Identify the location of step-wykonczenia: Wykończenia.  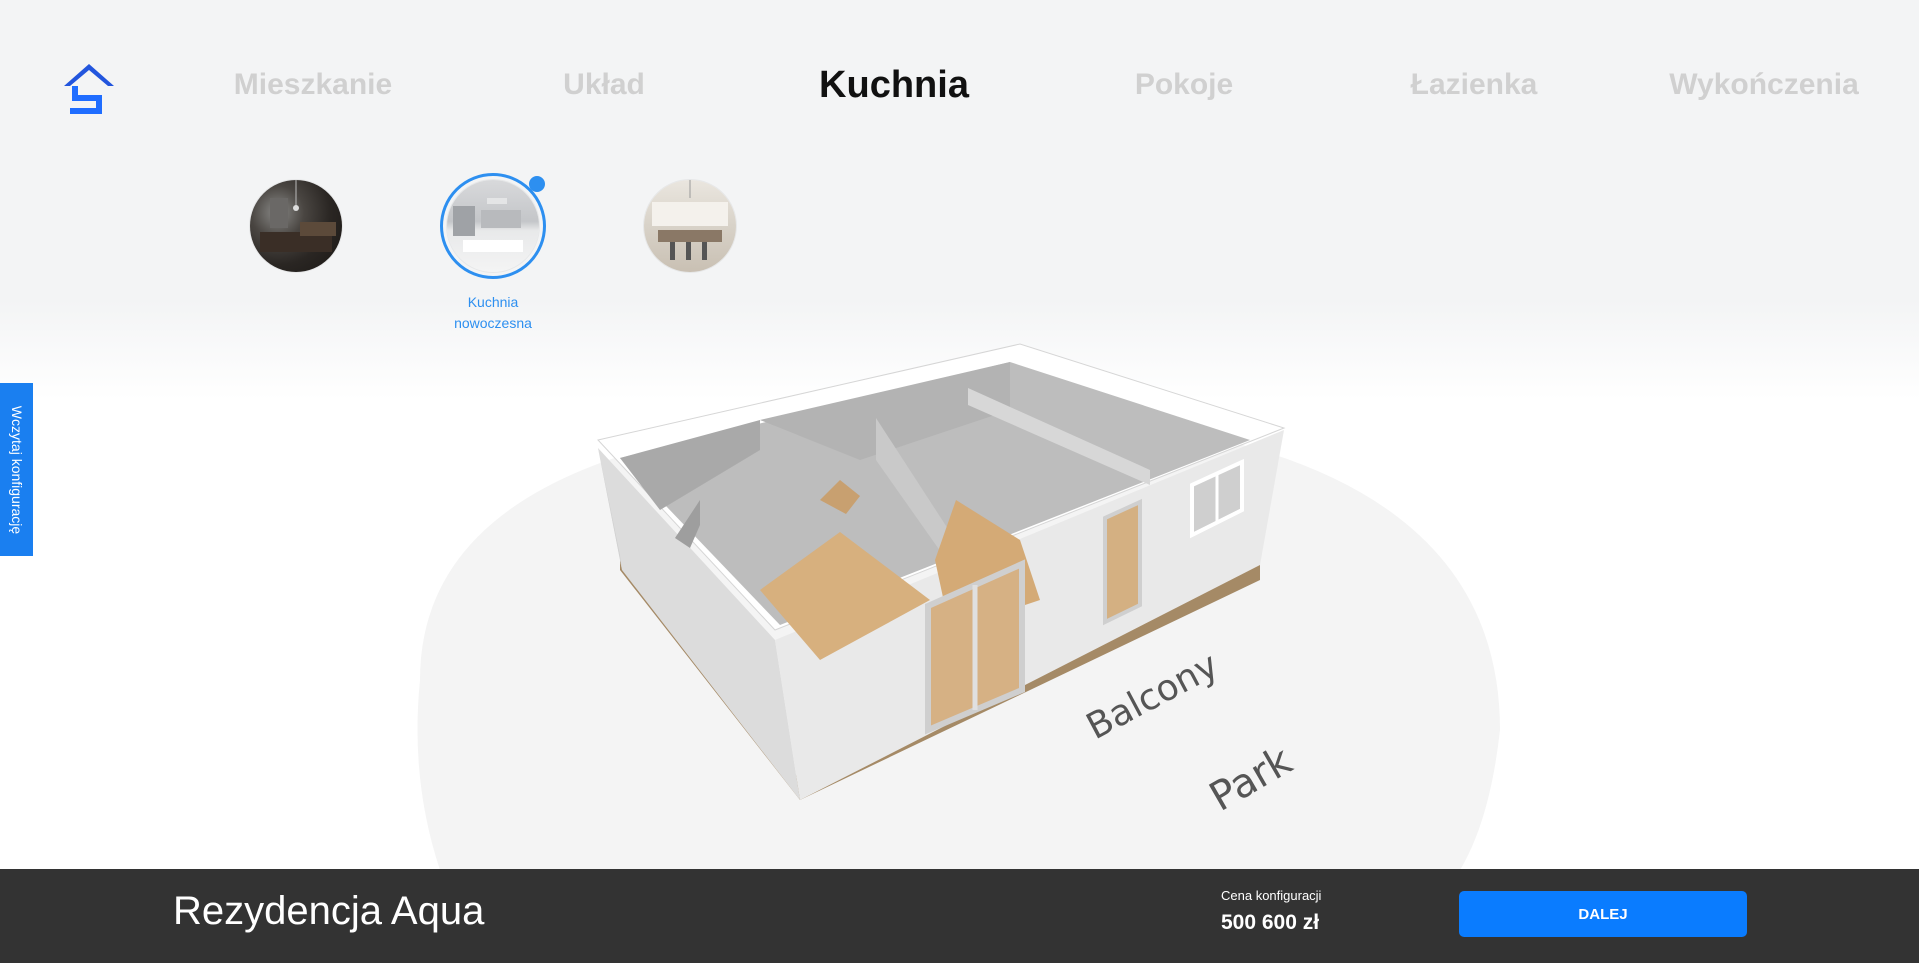
(1764, 85).